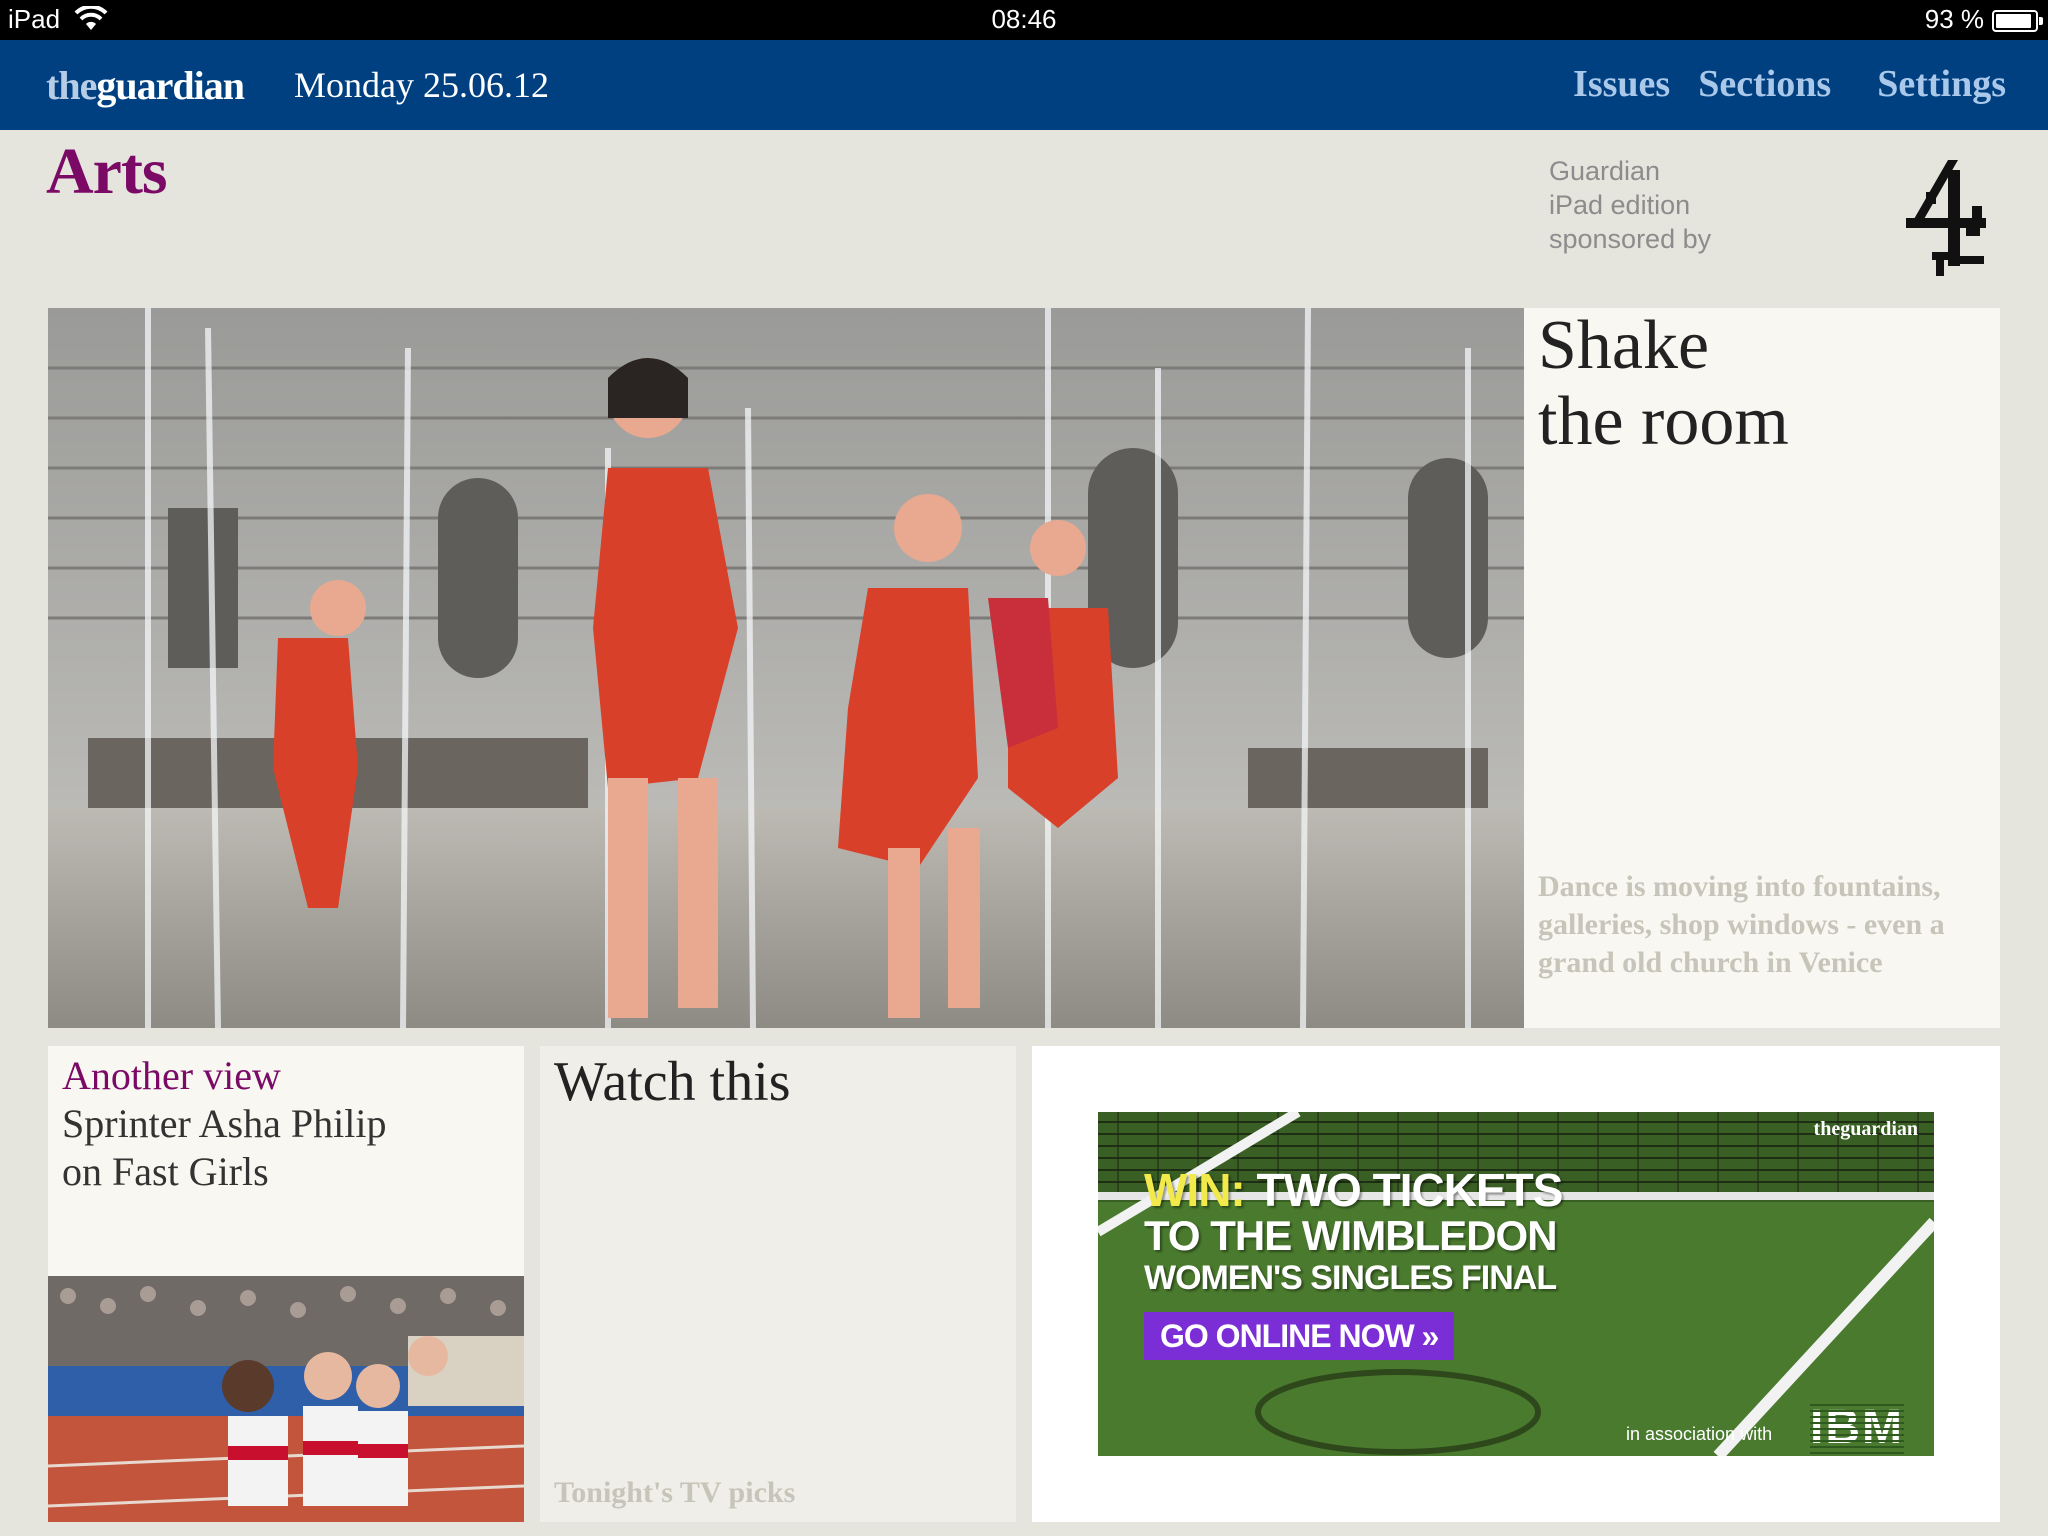  Describe the element at coordinates (1857, 1427) in the screenshot. I see `ibm-logo: IBM` at that location.